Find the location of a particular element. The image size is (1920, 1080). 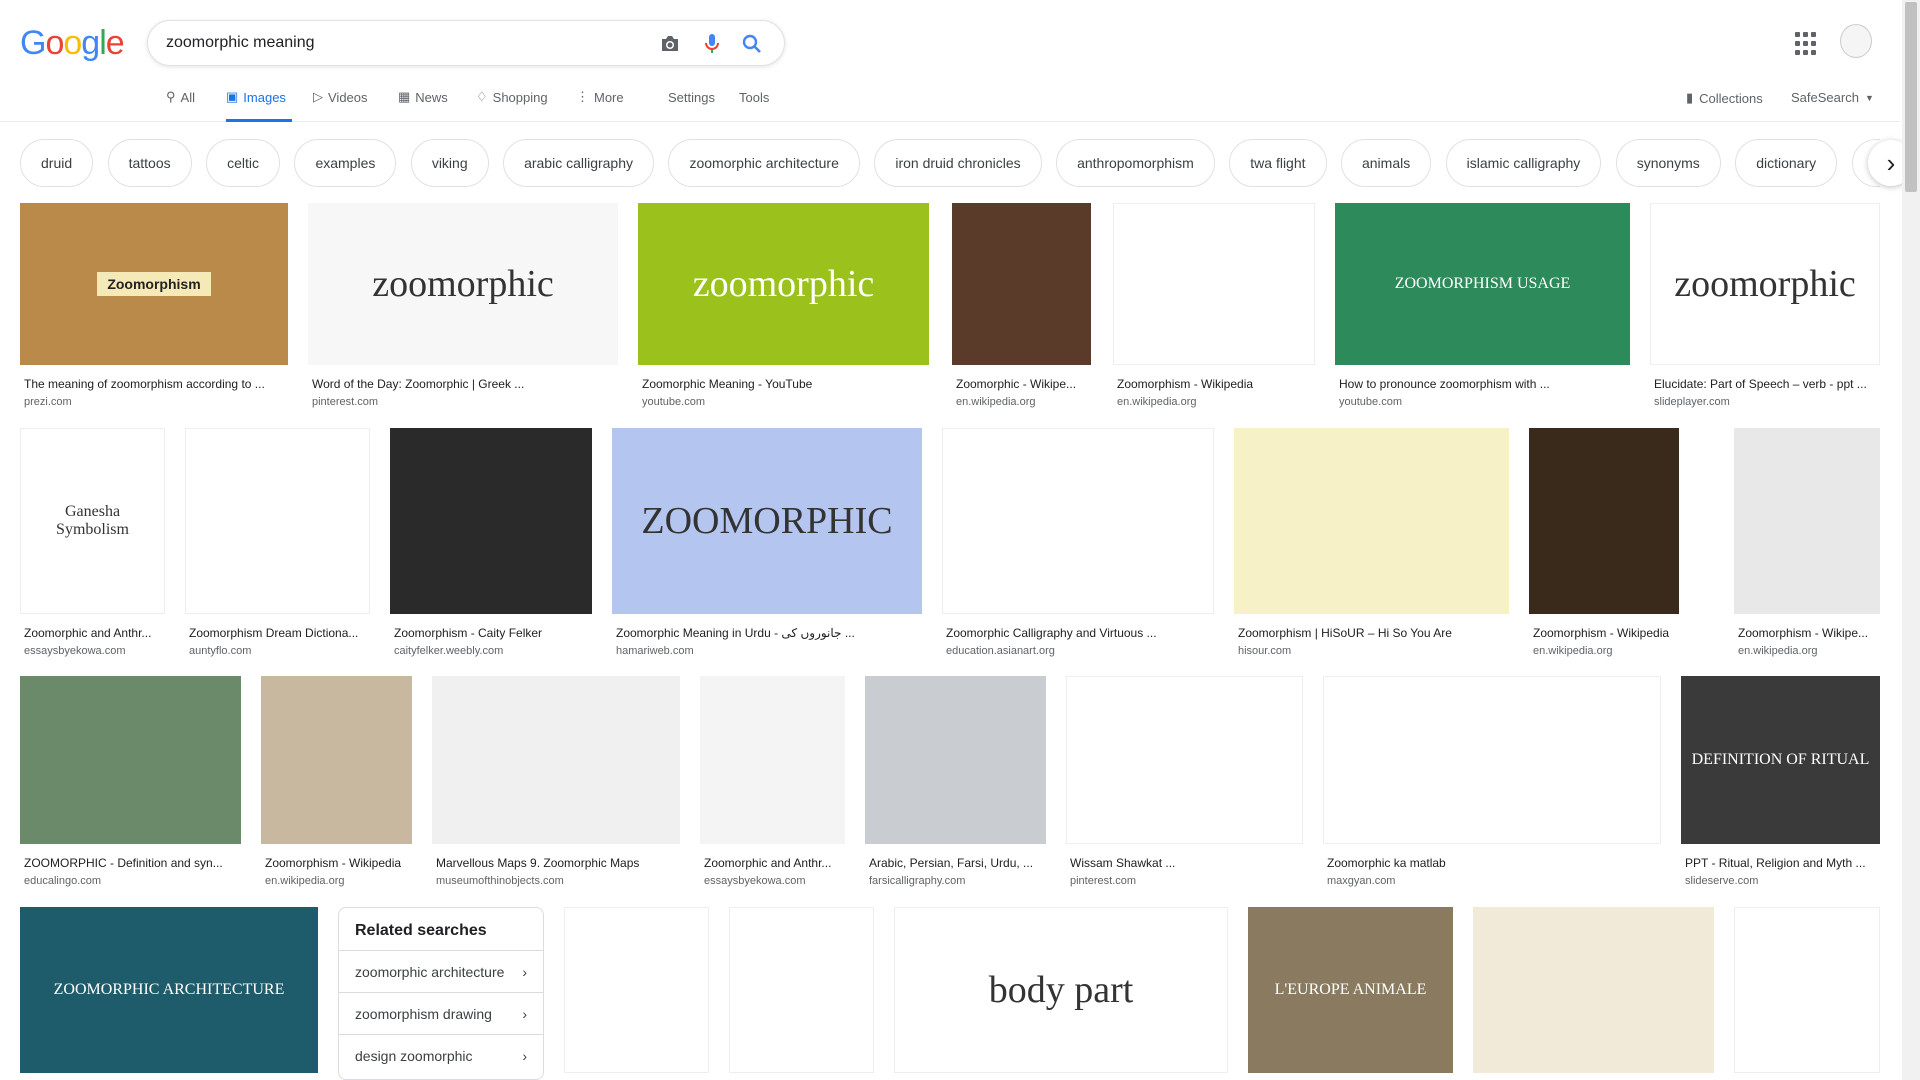

result-thumbnail: Zoomorphism is located at coordinates (154, 284).